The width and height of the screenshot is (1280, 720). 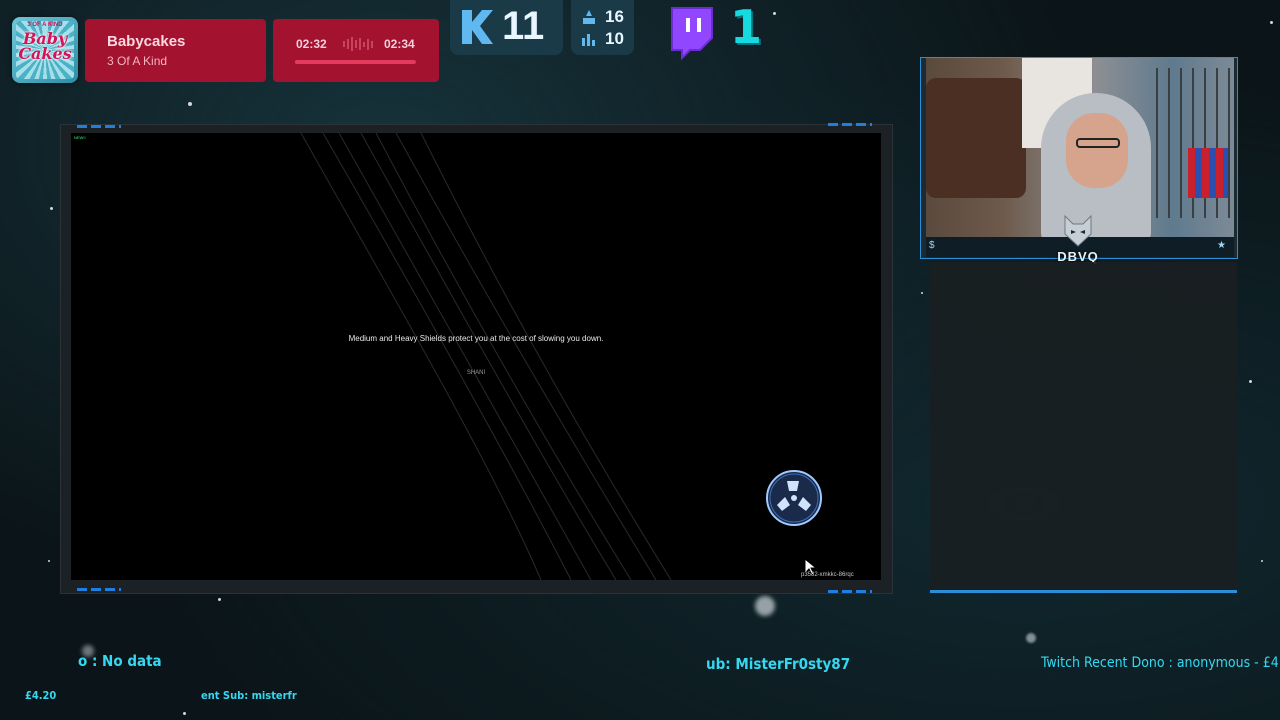 I want to click on match-stats: 16 10, so click(x=602, y=27).